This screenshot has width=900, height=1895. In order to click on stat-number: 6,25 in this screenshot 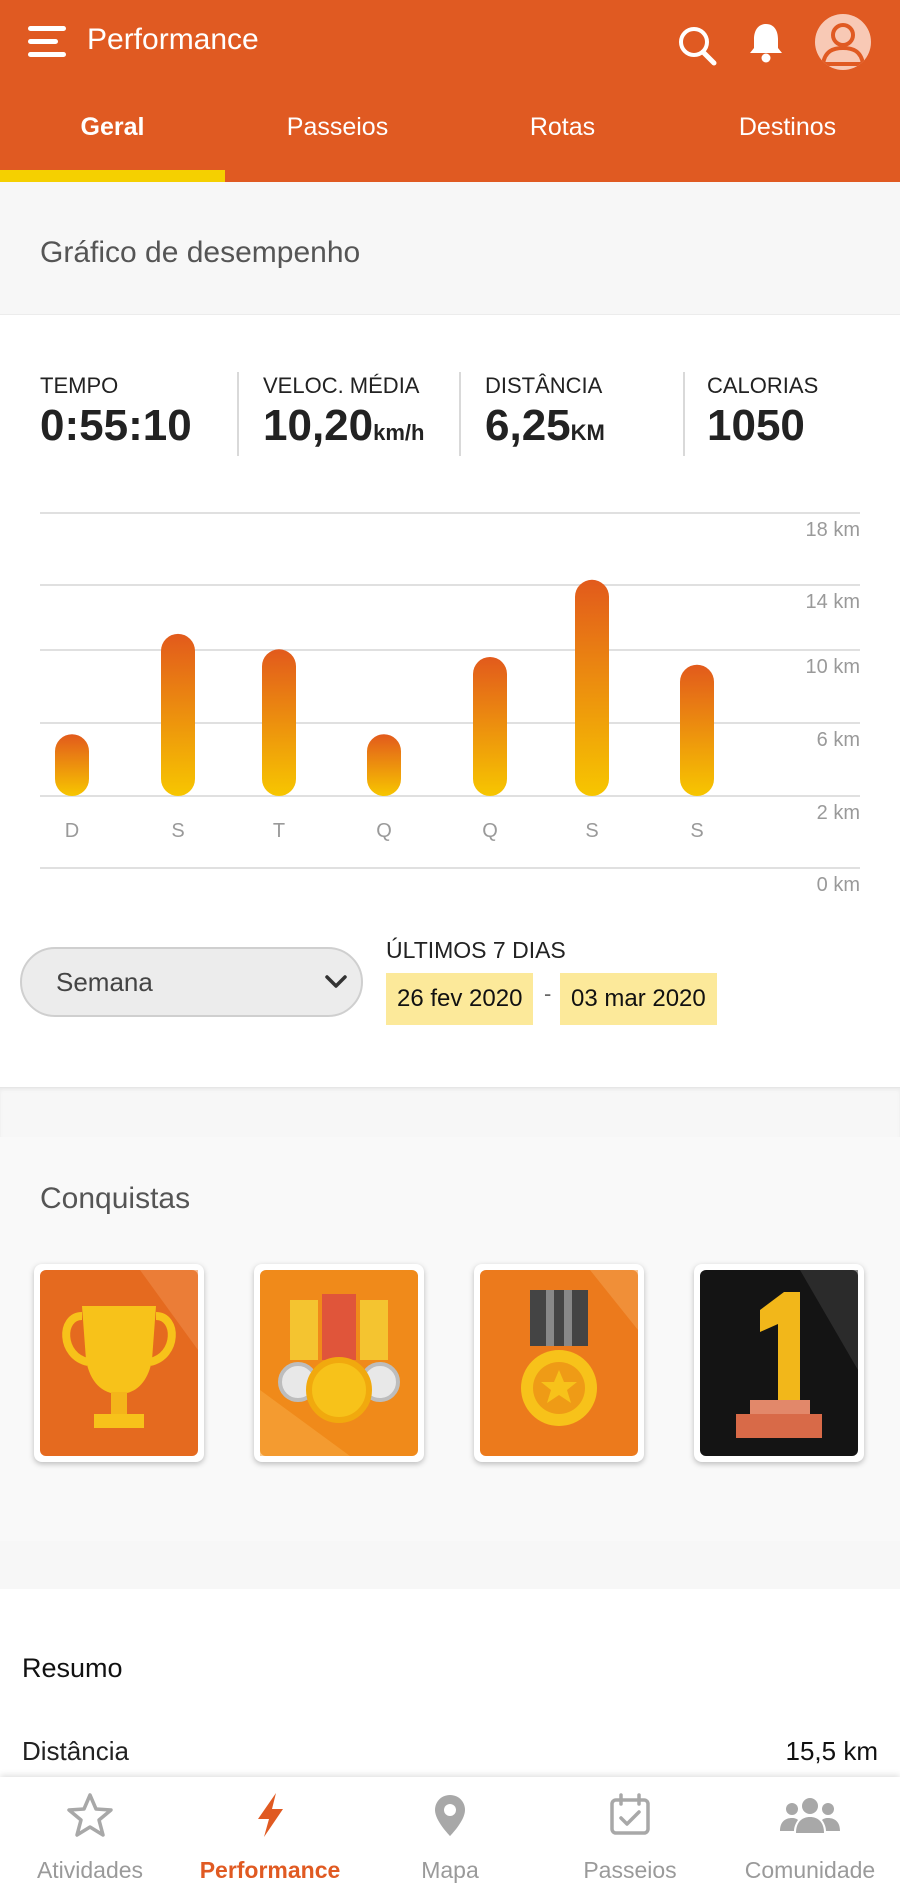, I will do `click(528, 425)`.